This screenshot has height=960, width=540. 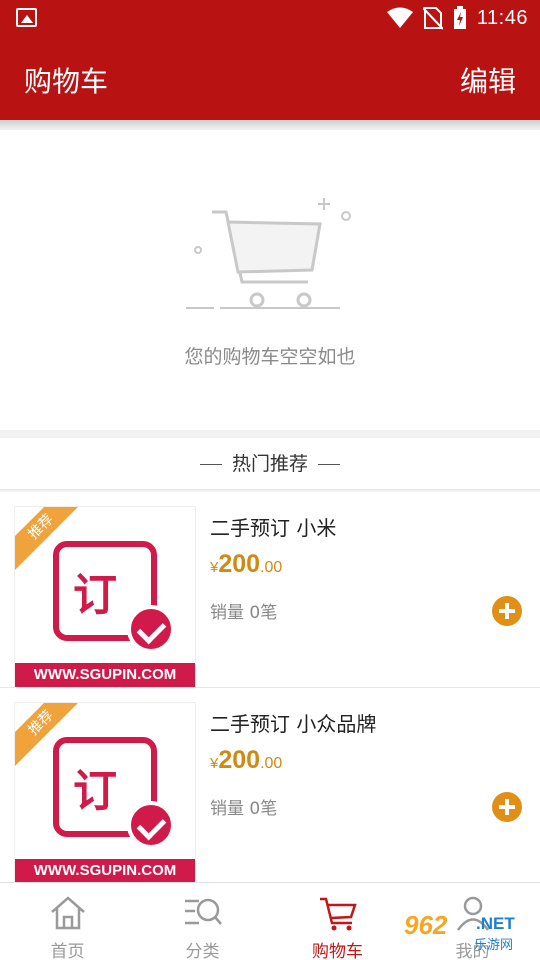 I want to click on watermark-site-name: 乐游网, so click(x=494, y=945).